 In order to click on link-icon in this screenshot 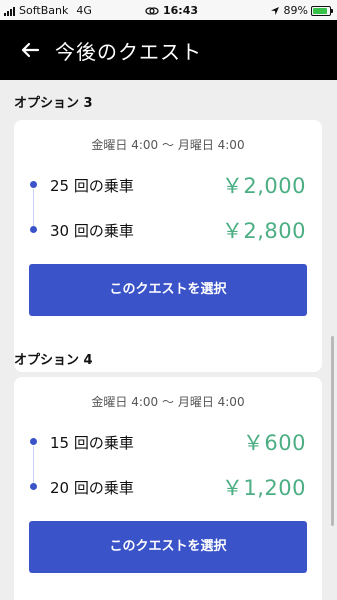, I will do `click(152, 10)`.